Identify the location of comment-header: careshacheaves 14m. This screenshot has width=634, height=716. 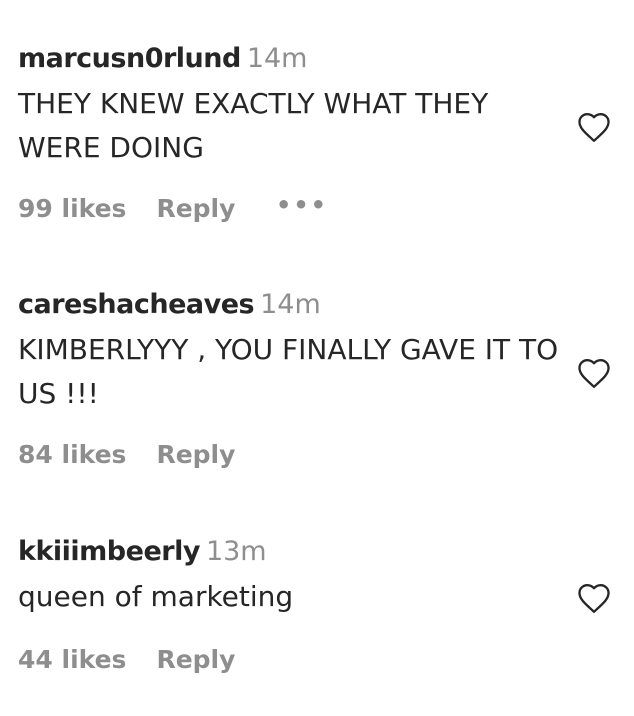
(318, 305).